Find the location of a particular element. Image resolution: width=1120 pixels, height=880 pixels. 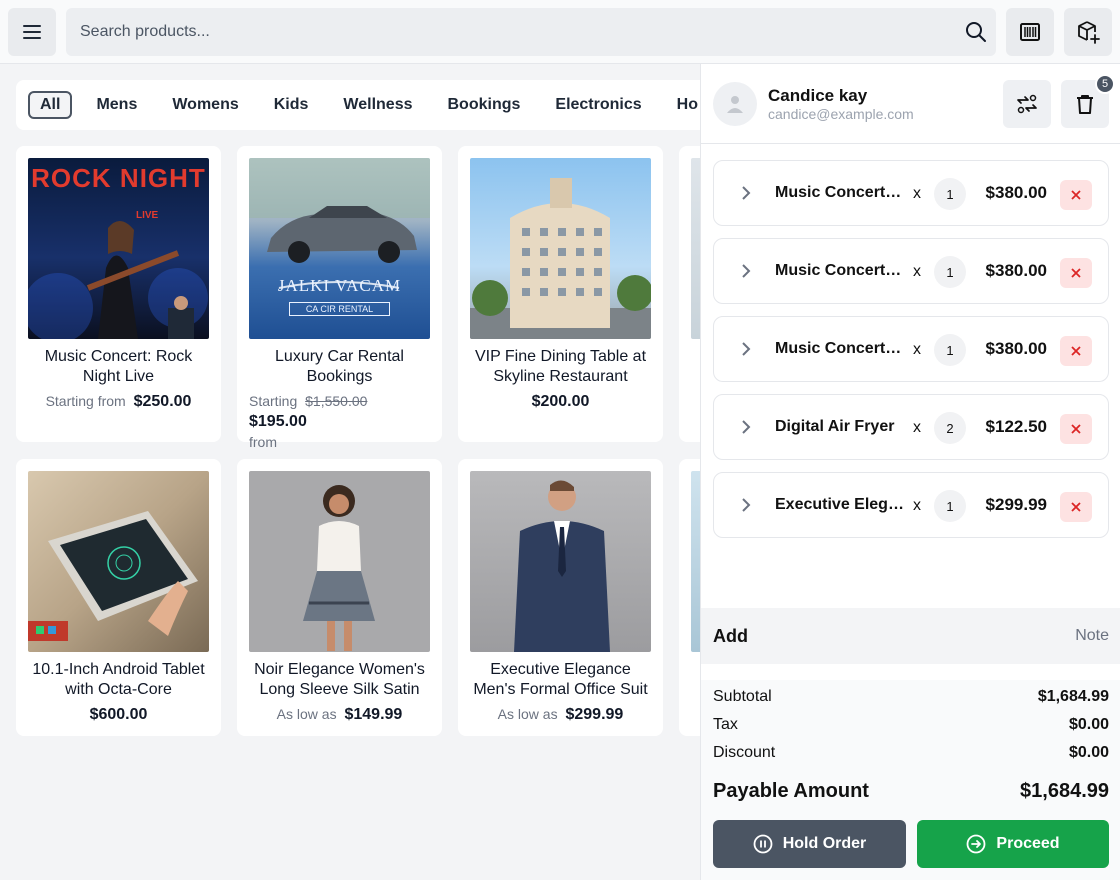

avatar is located at coordinates (735, 104).